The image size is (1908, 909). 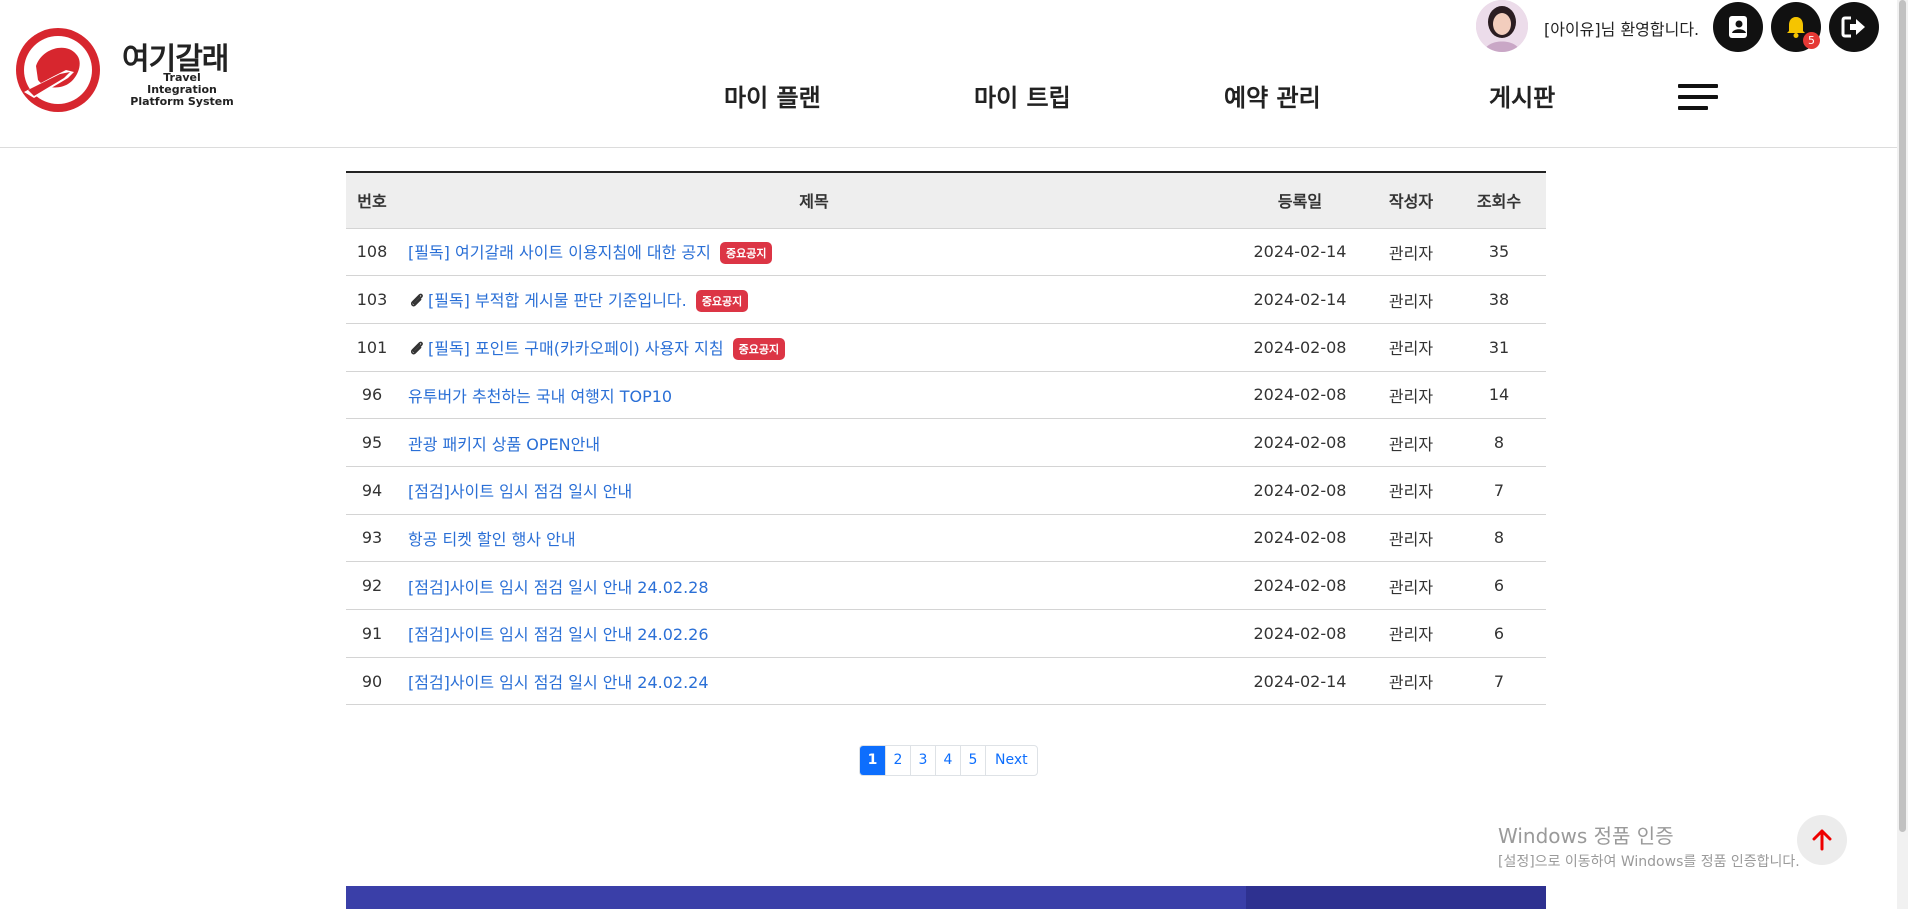 I want to click on hamburger-menu-icon, so click(x=1698, y=97).